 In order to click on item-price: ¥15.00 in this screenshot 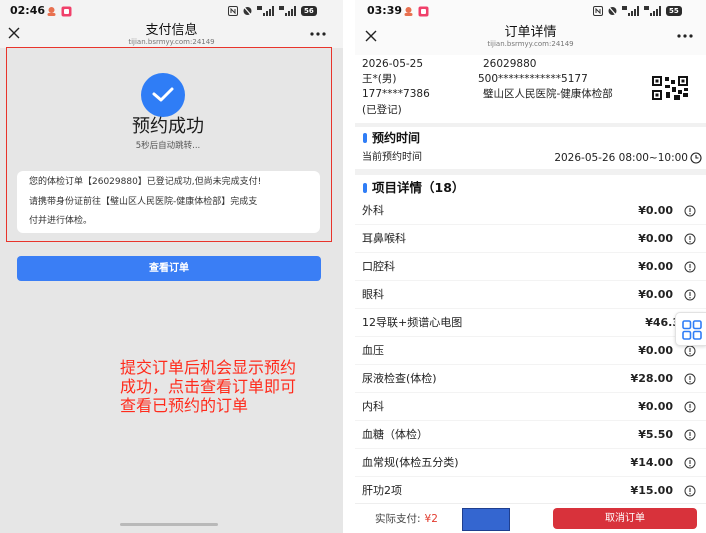, I will do `click(651, 490)`.